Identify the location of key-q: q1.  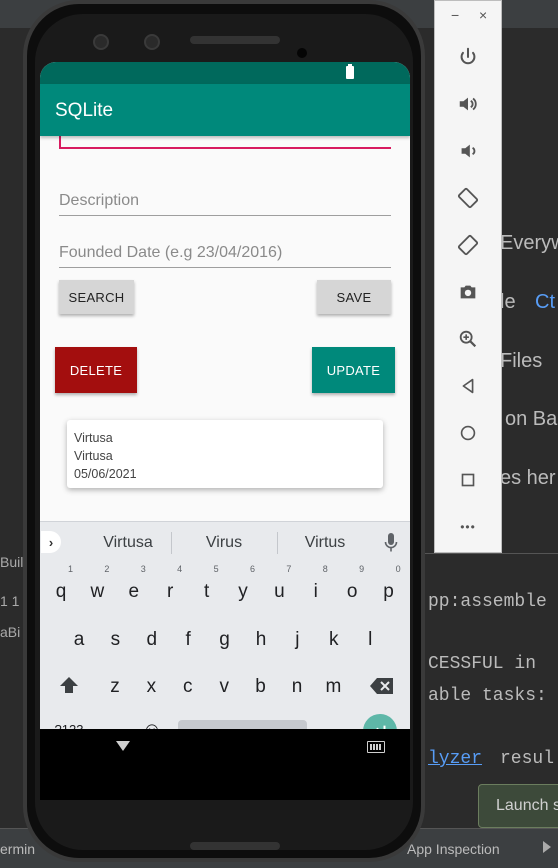
(61, 587).